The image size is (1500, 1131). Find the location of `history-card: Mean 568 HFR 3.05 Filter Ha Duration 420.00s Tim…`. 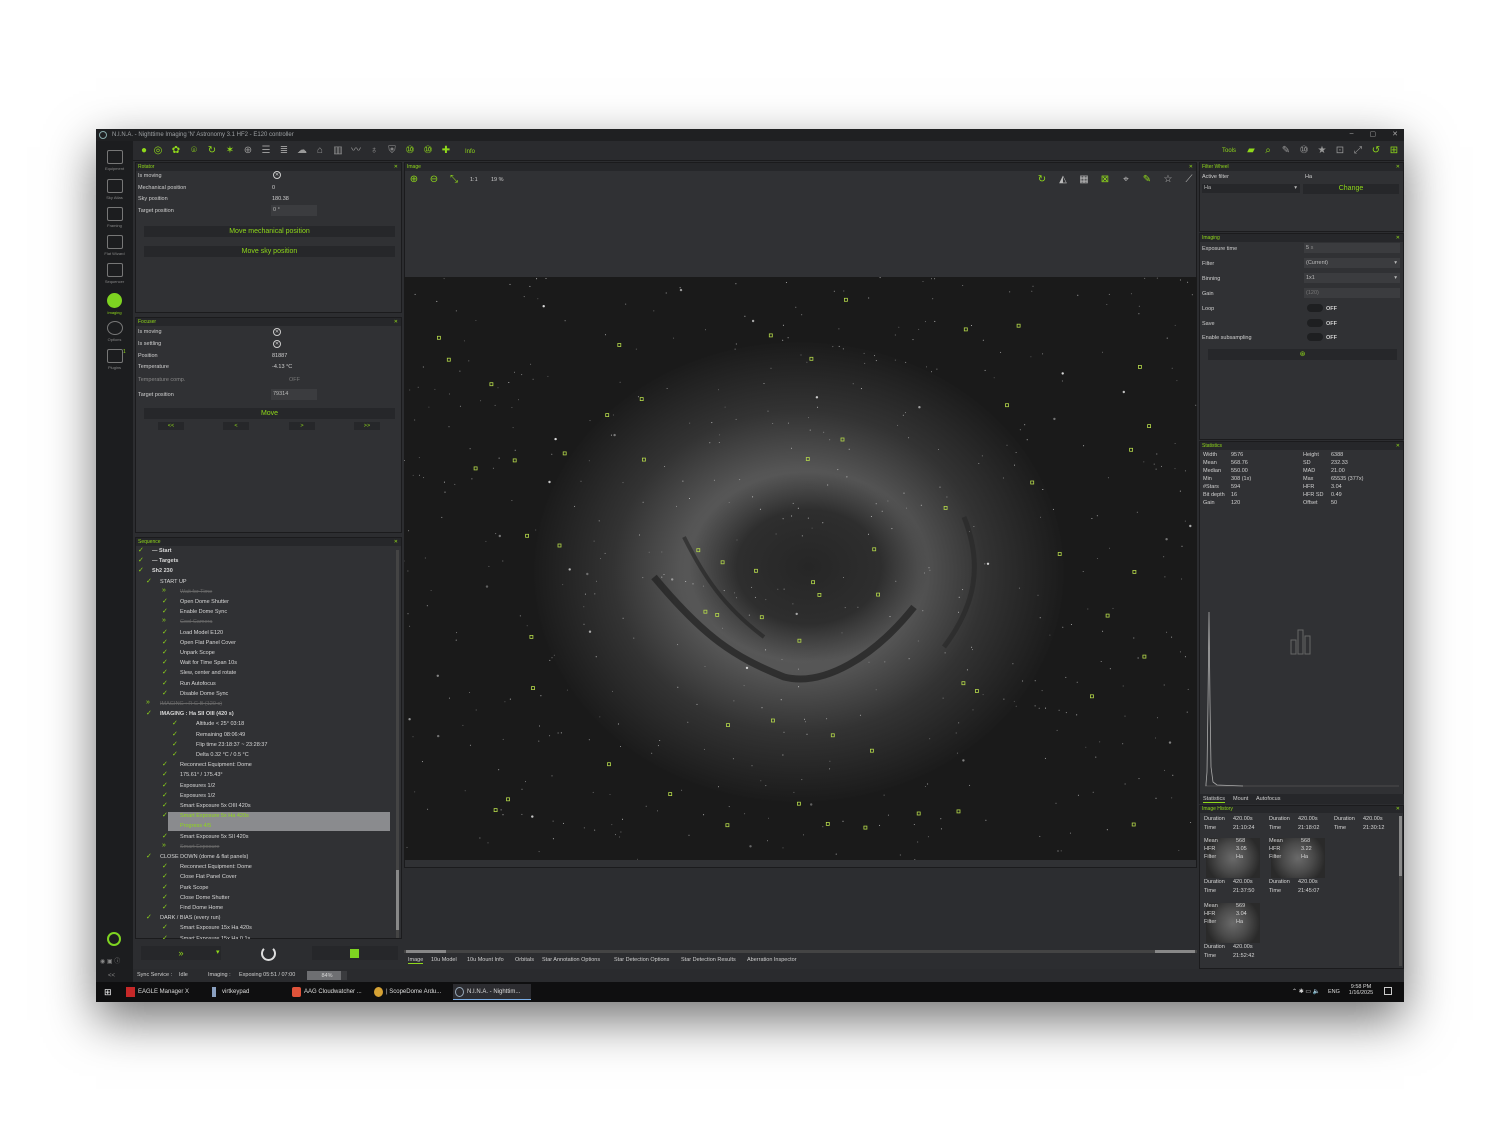

history-card: Mean 568 HFR 3.05 Filter Ha Duration 420.00s Tim… is located at coordinates (1233, 867).